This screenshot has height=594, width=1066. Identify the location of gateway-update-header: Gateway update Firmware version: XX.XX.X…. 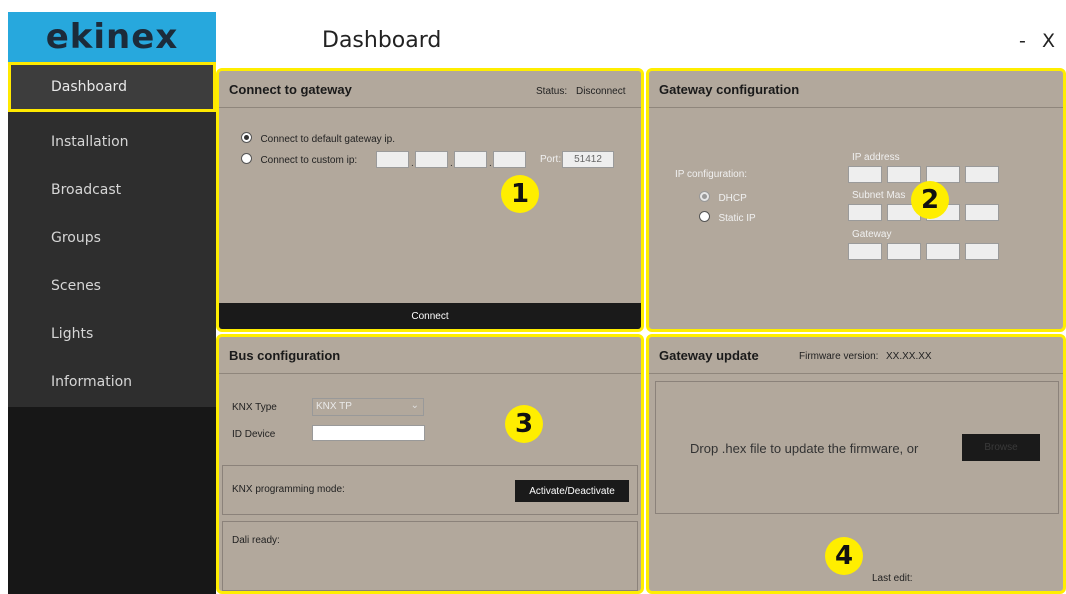
(856, 355).